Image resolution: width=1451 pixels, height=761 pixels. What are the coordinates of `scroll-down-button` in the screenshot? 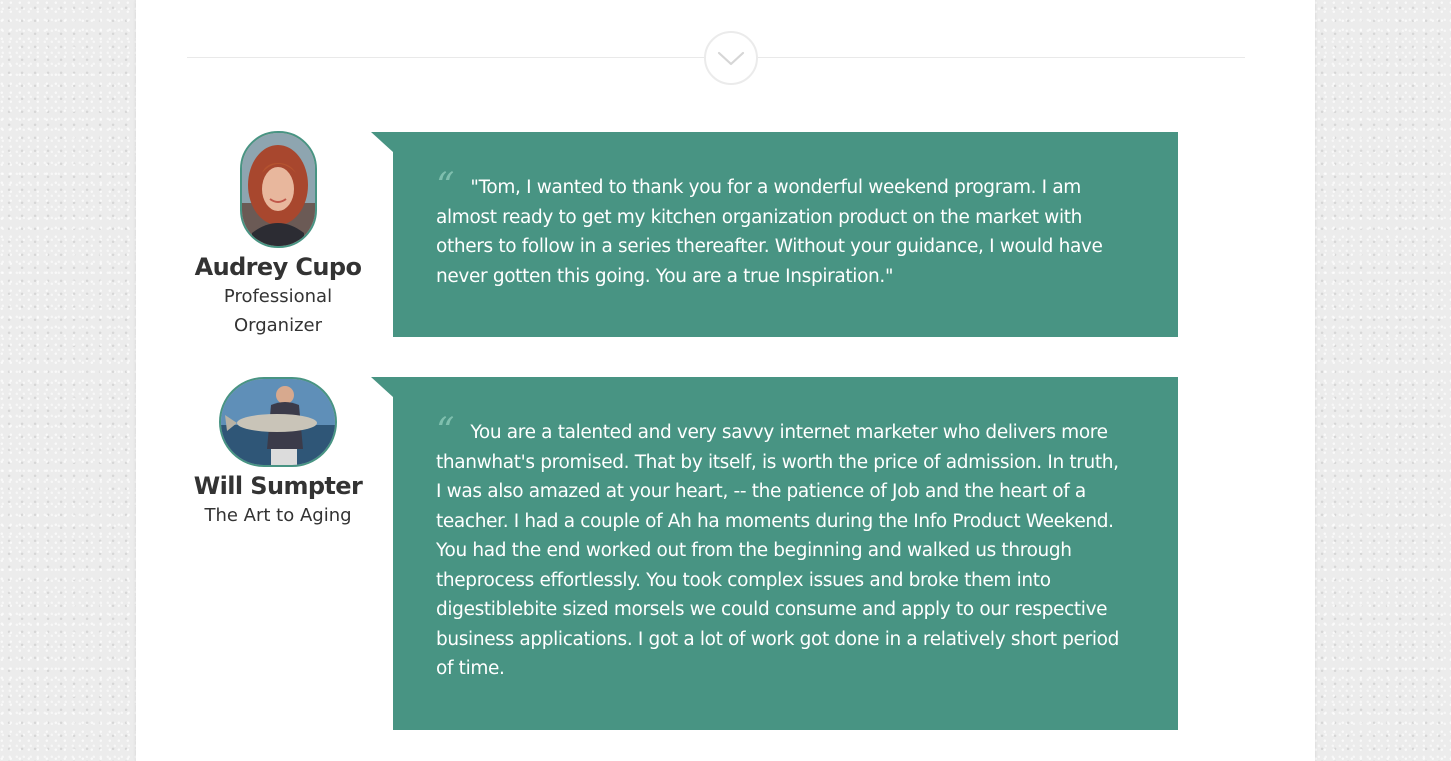 It's located at (731, 58).